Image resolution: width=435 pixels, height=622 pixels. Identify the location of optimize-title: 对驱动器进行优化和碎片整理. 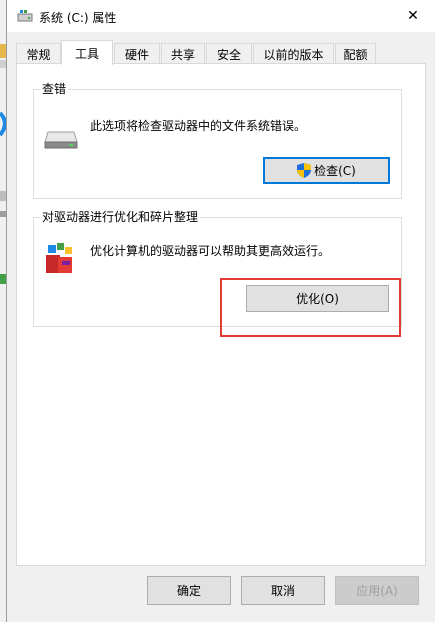
(120, 217).